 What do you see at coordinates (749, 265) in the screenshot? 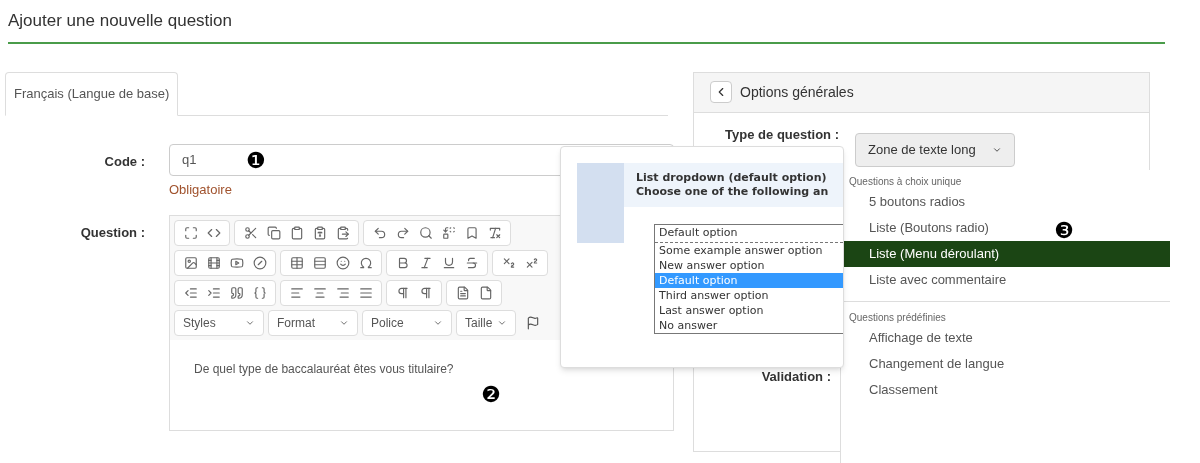
I see `preview-option: New answer option` at bounding box center [749, 265].